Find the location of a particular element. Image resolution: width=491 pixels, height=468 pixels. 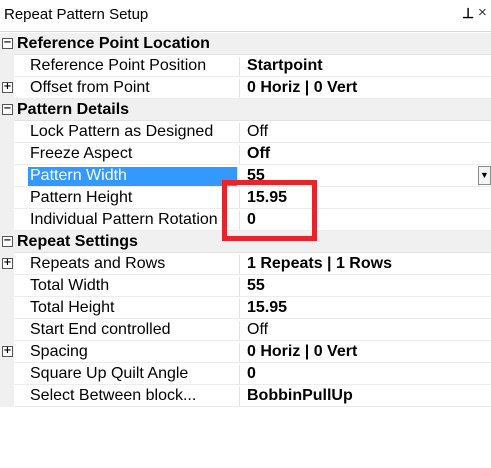

property-name: Square Up Quilt Angle is located at coordinates (135, 375).